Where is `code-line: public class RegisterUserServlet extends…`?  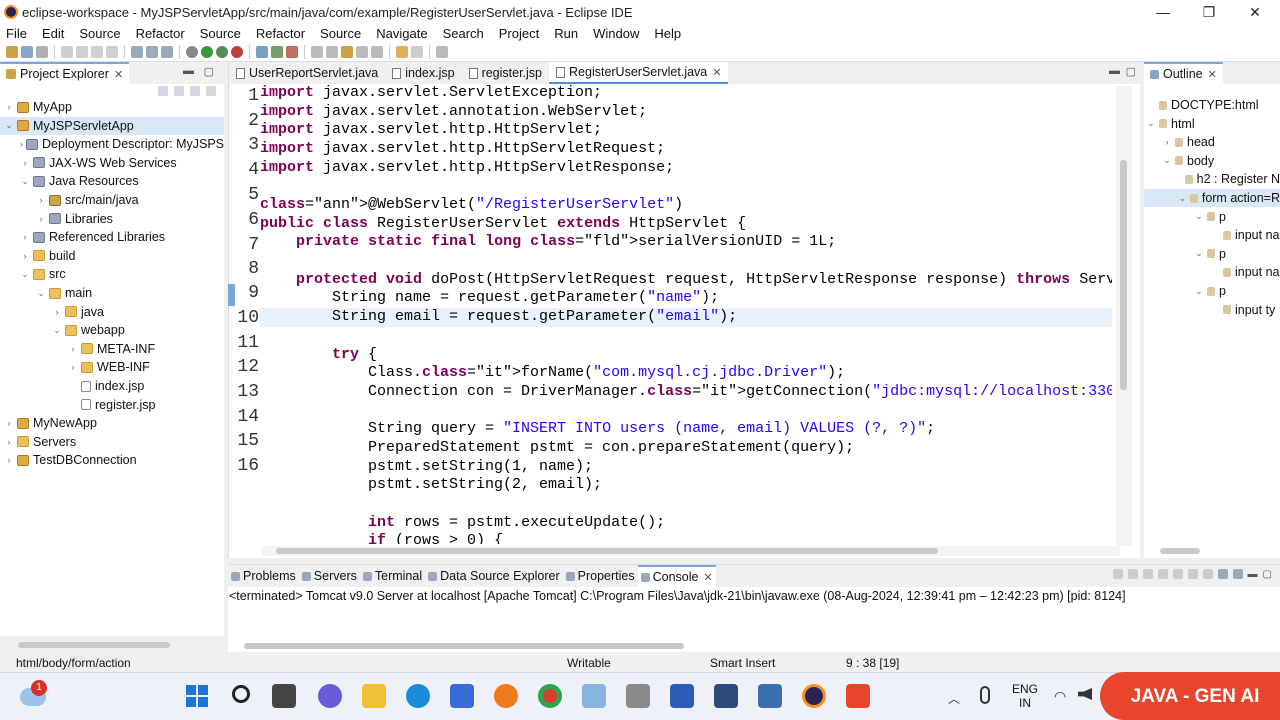
code-line: public class RegisterUserServlet extends… is located at coordinates (503, 224).